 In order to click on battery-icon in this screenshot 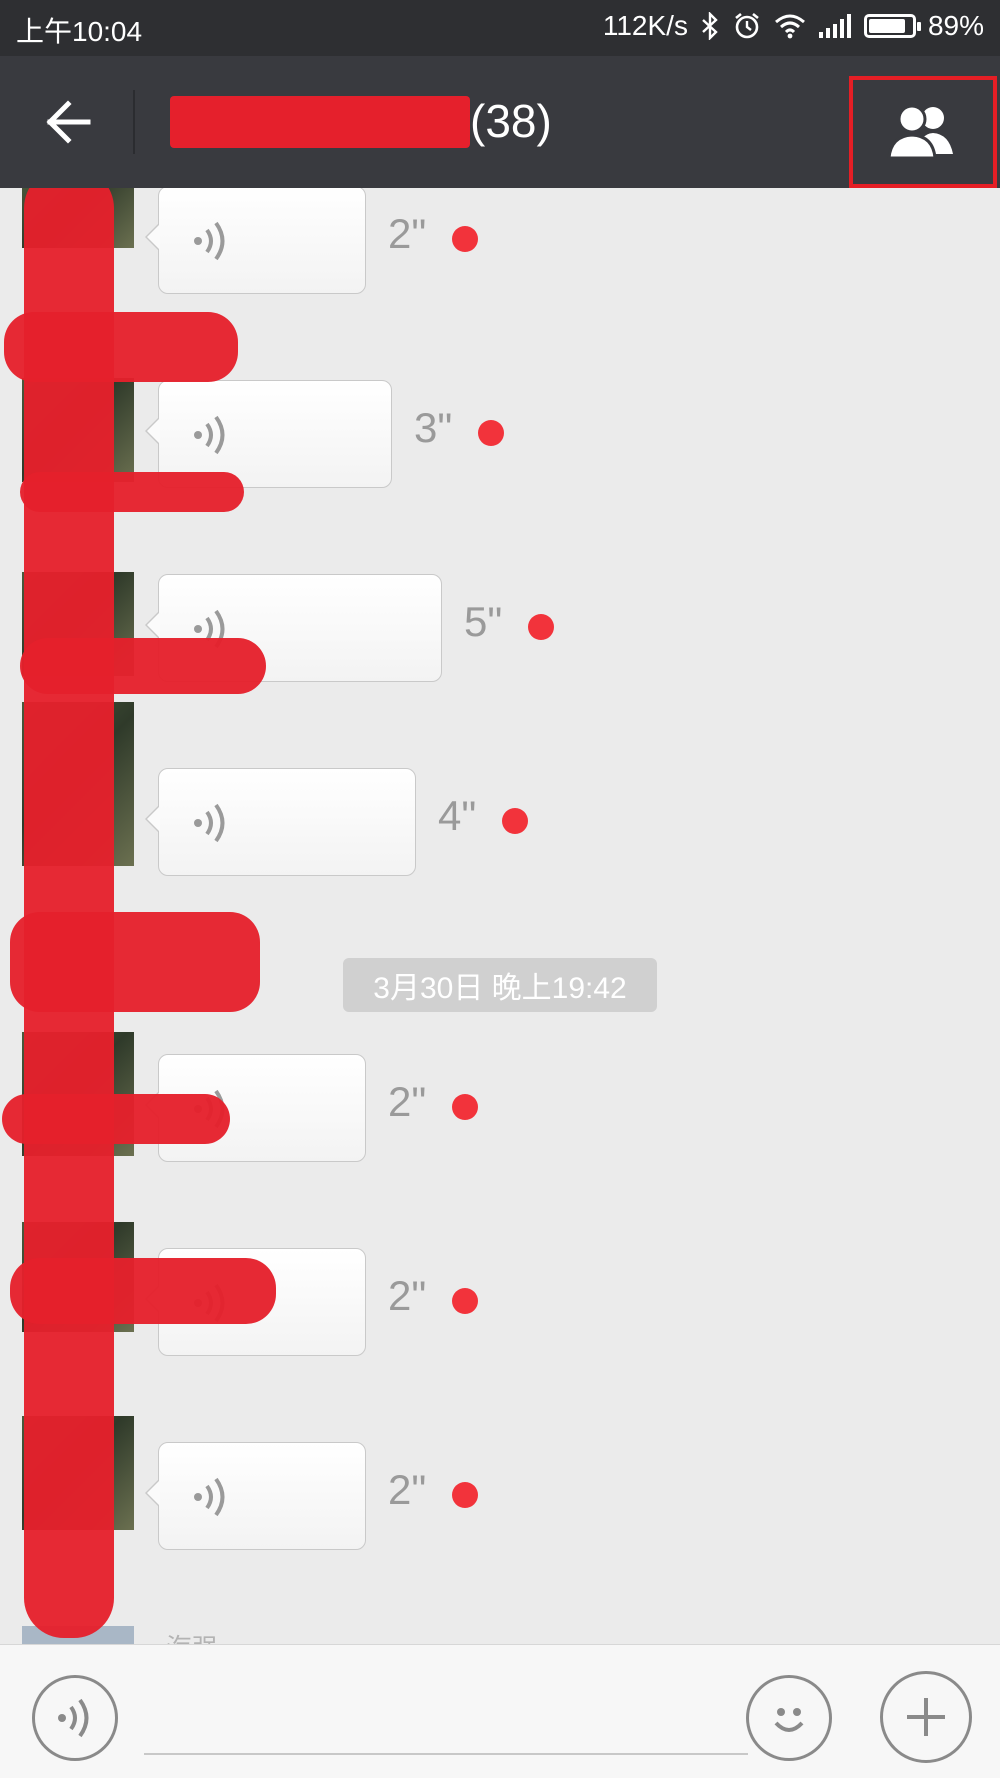, I will do `click(892, 26)`.